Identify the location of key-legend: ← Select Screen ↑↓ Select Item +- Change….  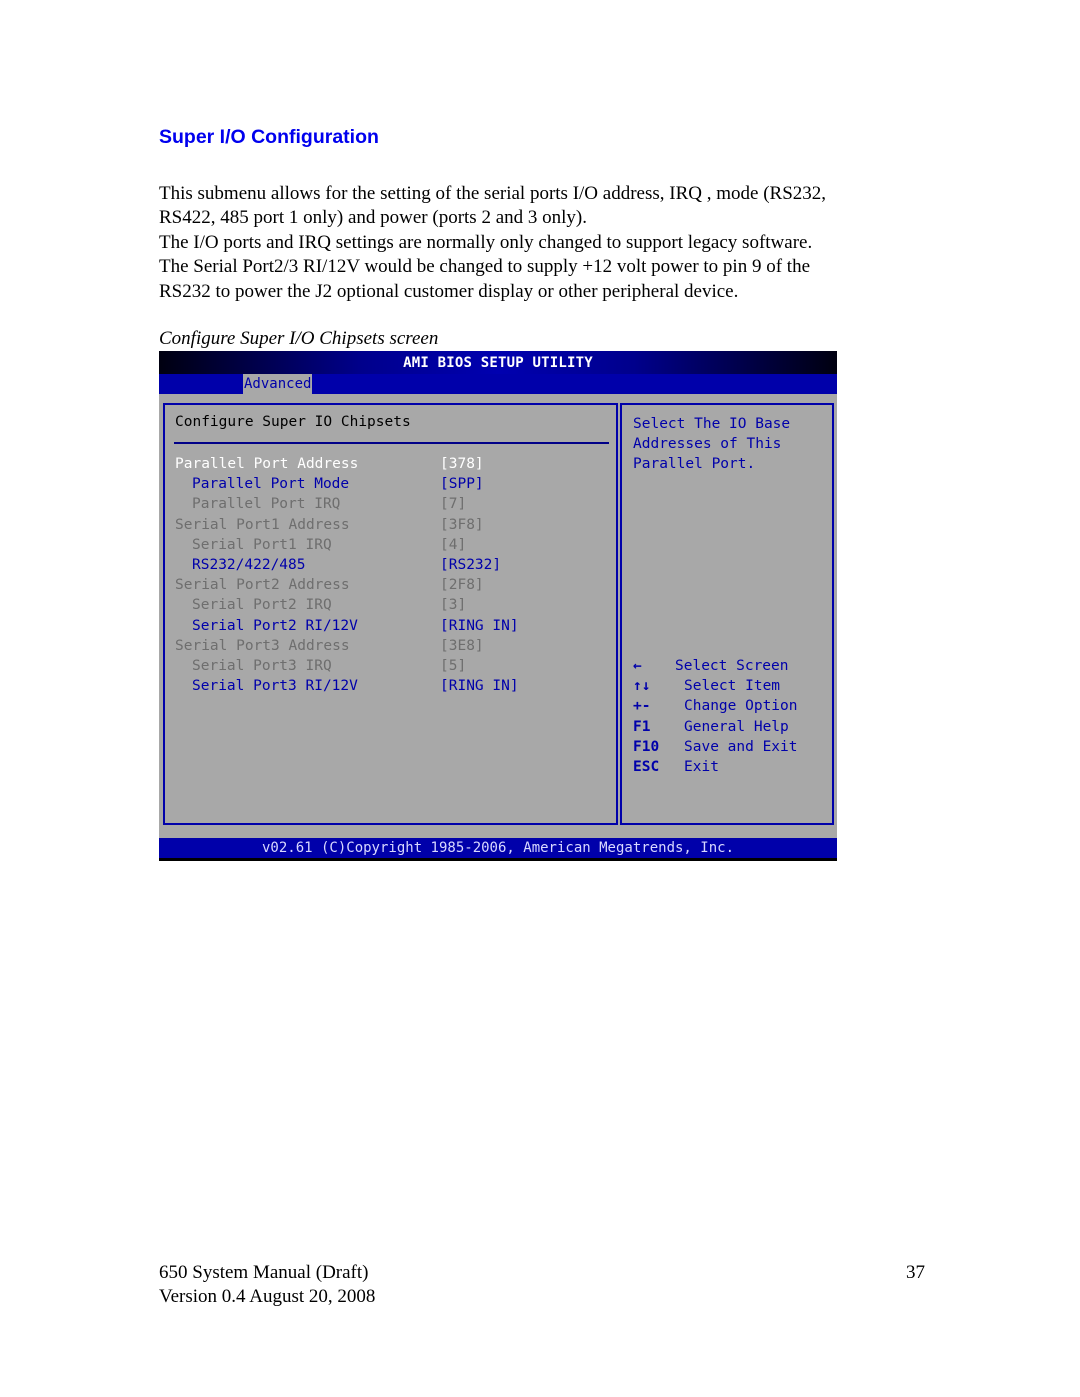
(733, 716).